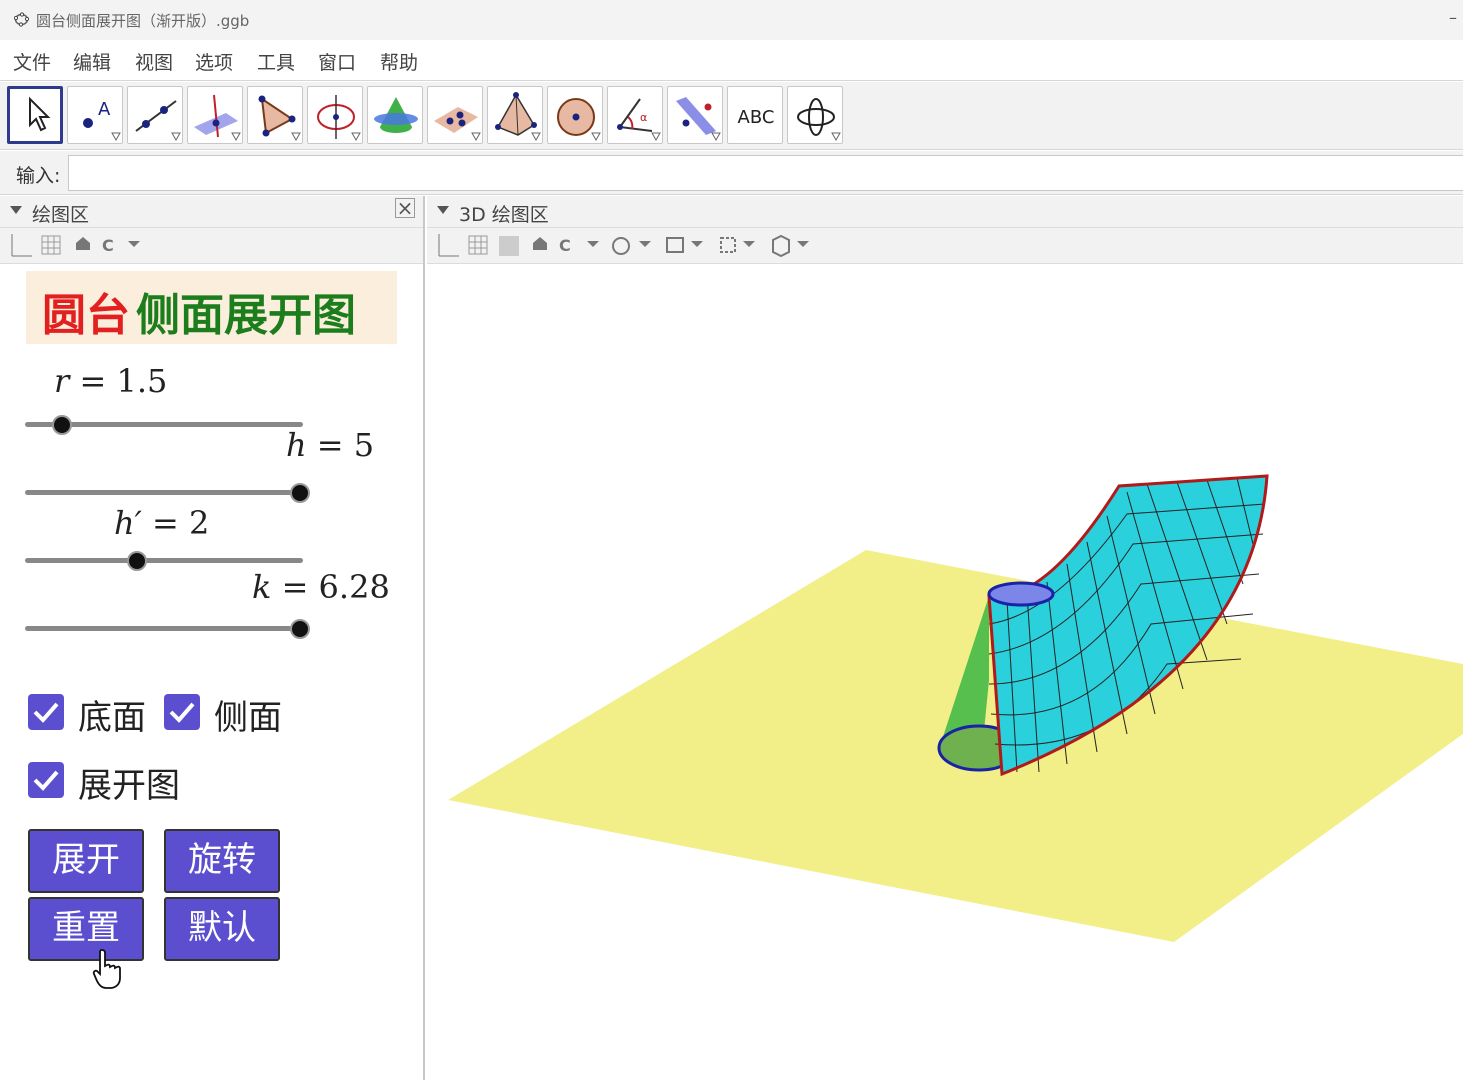 This screenshot has height=1080, width=1463. Describe the element at coordinates (248, 718) in the screenshot. I see `checkbox-lateral-label: 侧面` at that location.